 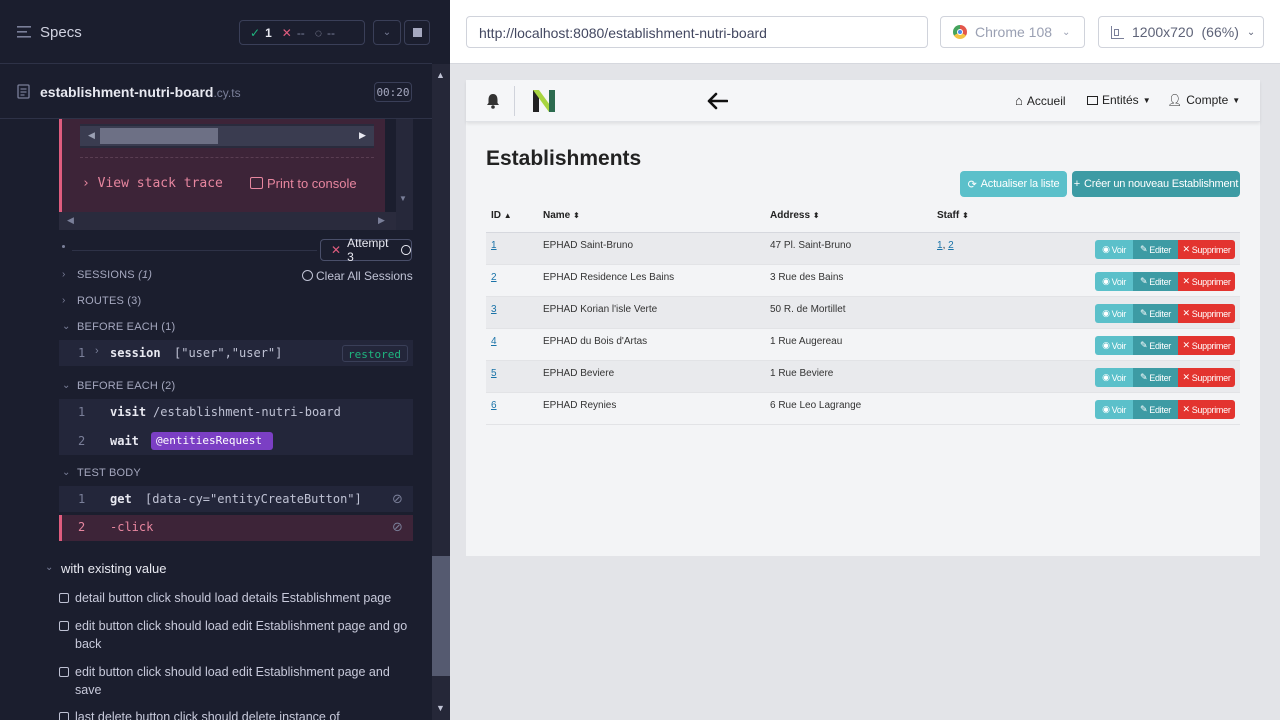 What do you see at coordinates (140, 92) in the screenshot?
I see `spec-file-name: establishment-nutri-board.cy.ts` at bounding box center [140, 92].